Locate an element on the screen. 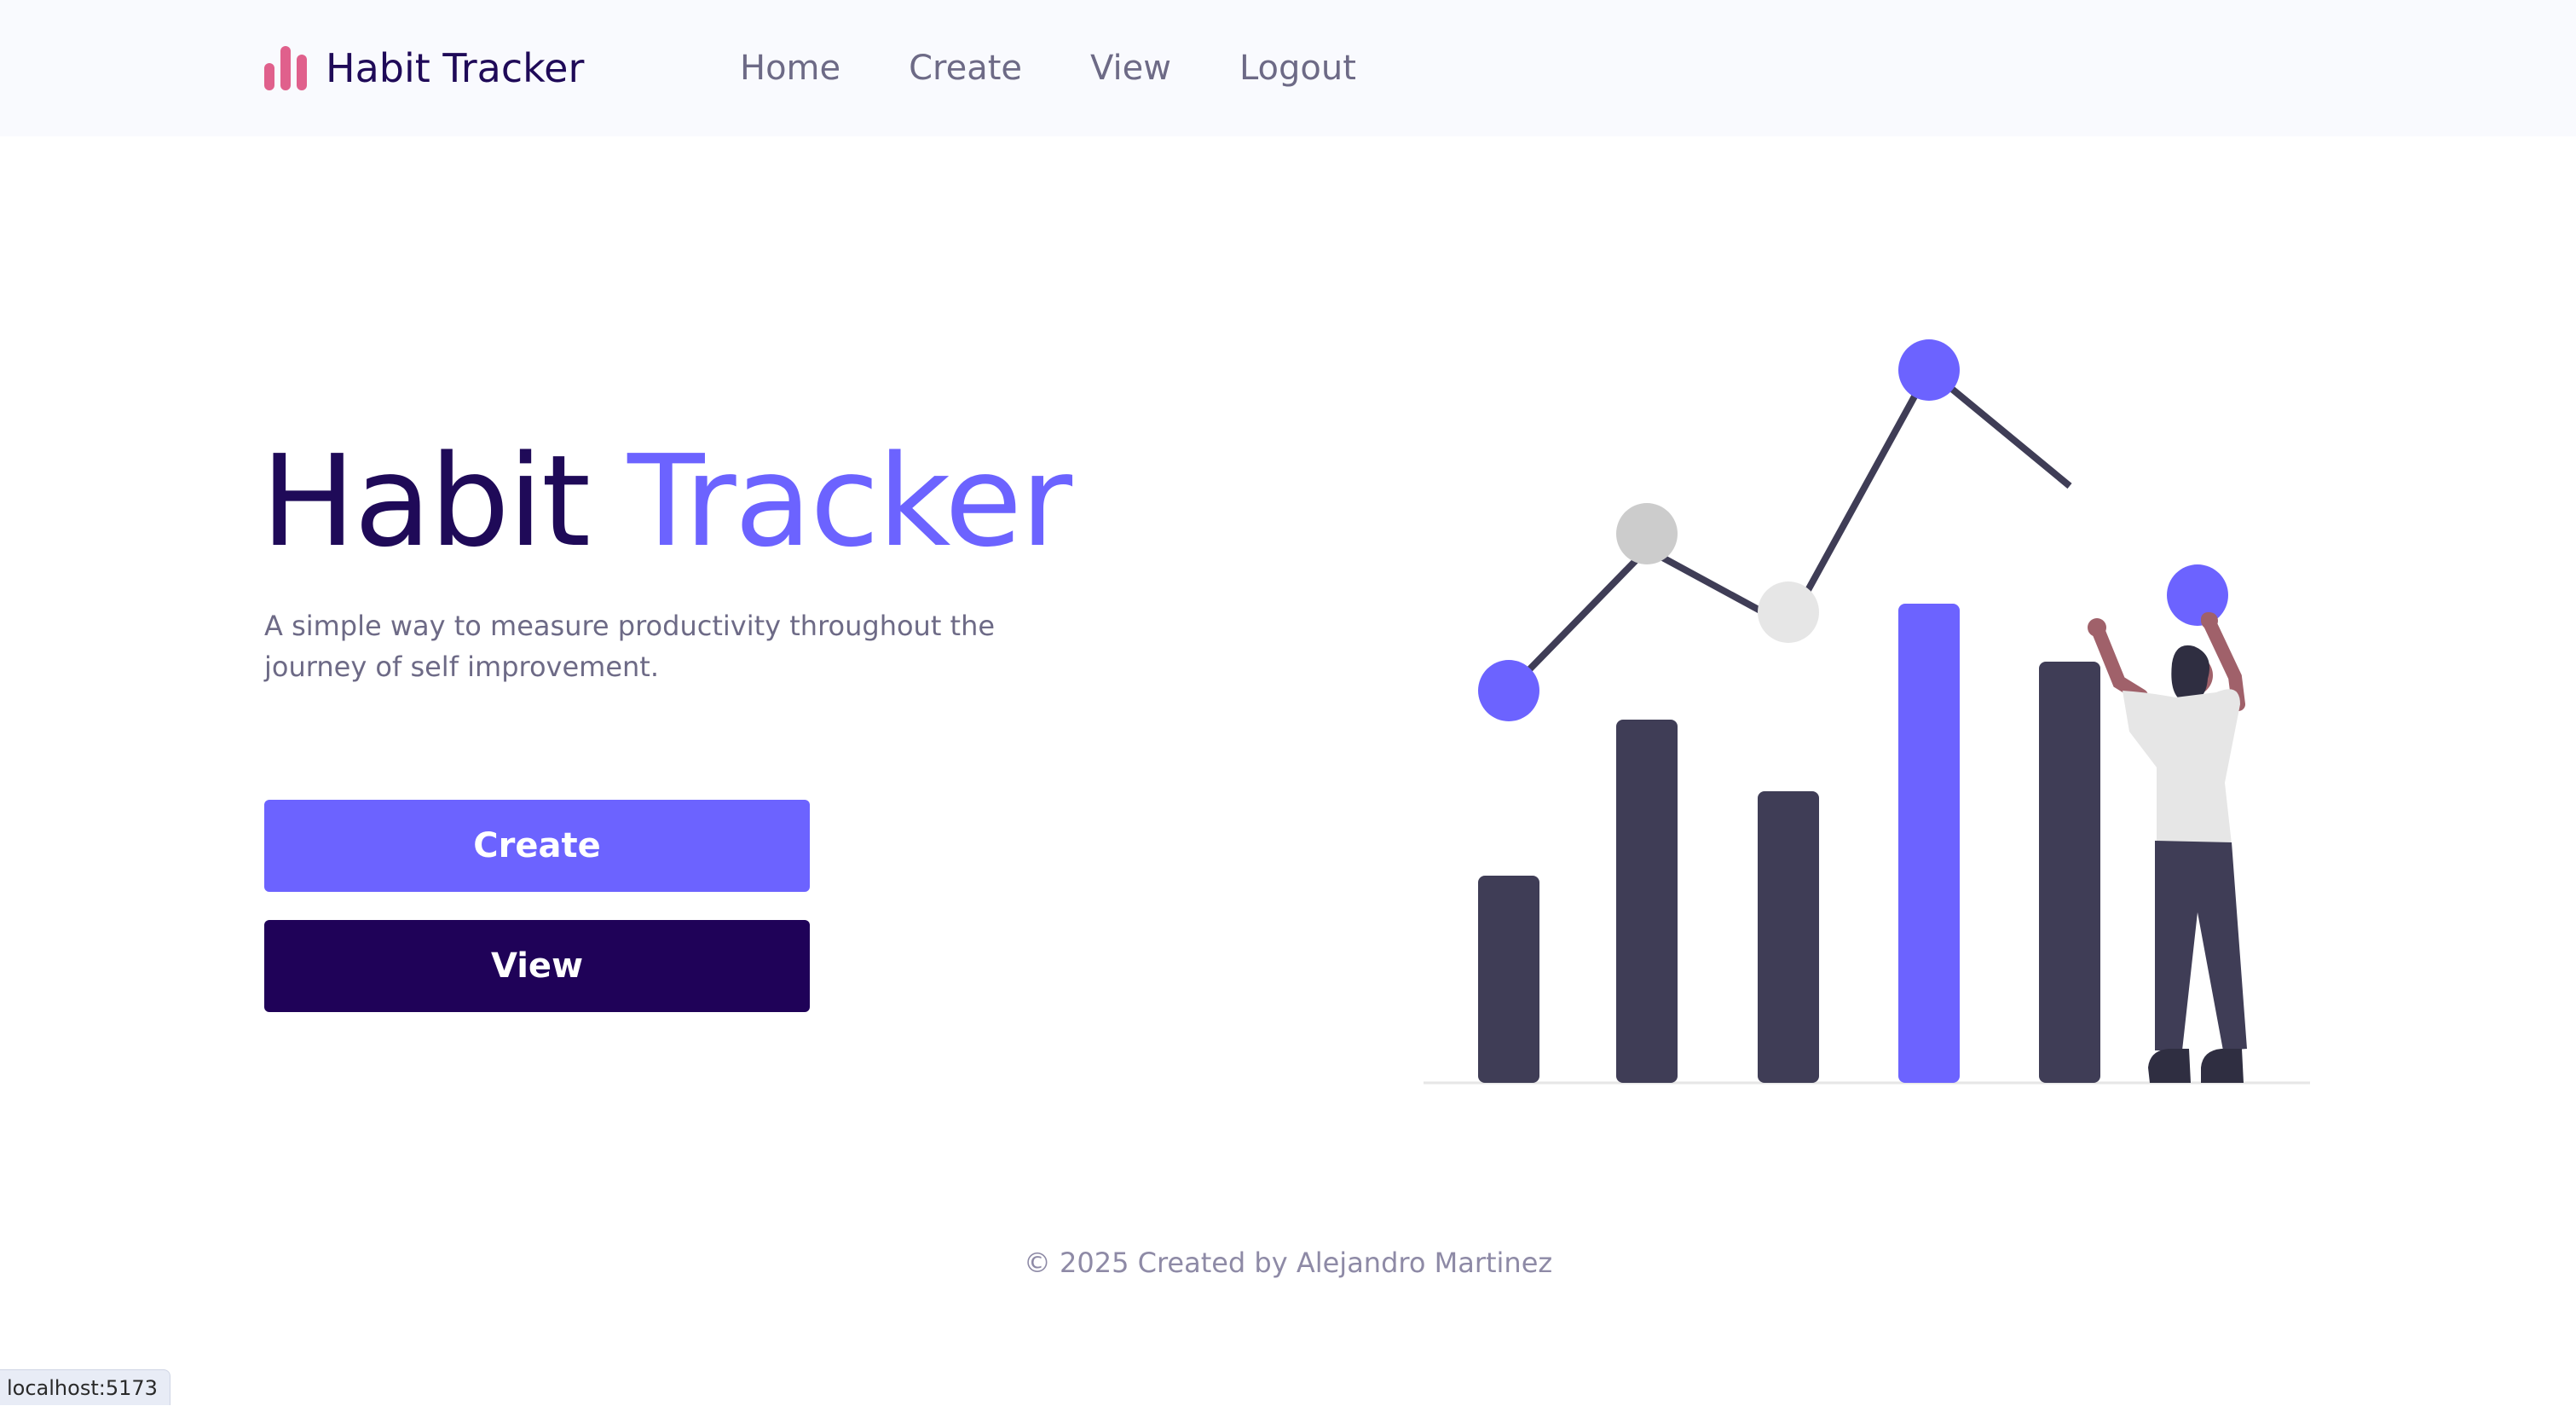 The height and width of the screenshot is (1406, 2576). brand-link: Habit Tracker is located at coordinates (424, 68).